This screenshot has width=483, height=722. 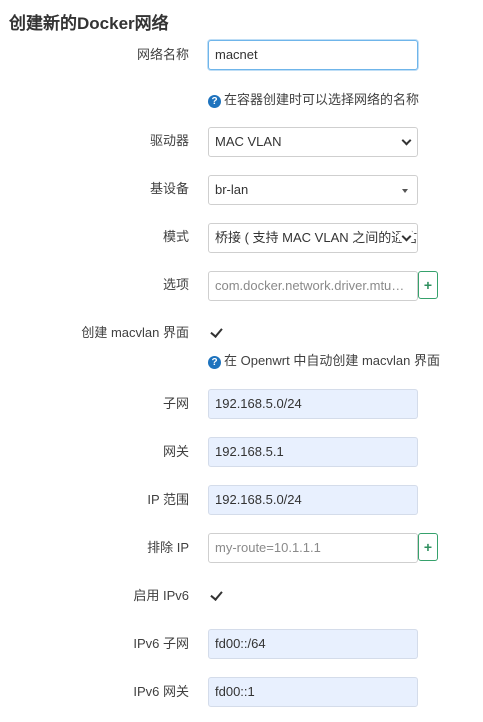 What do you see at coordinates (162, 54) in the screenshot?
I see `network-name-label: 网络名称` at bounding box center [162, 54].